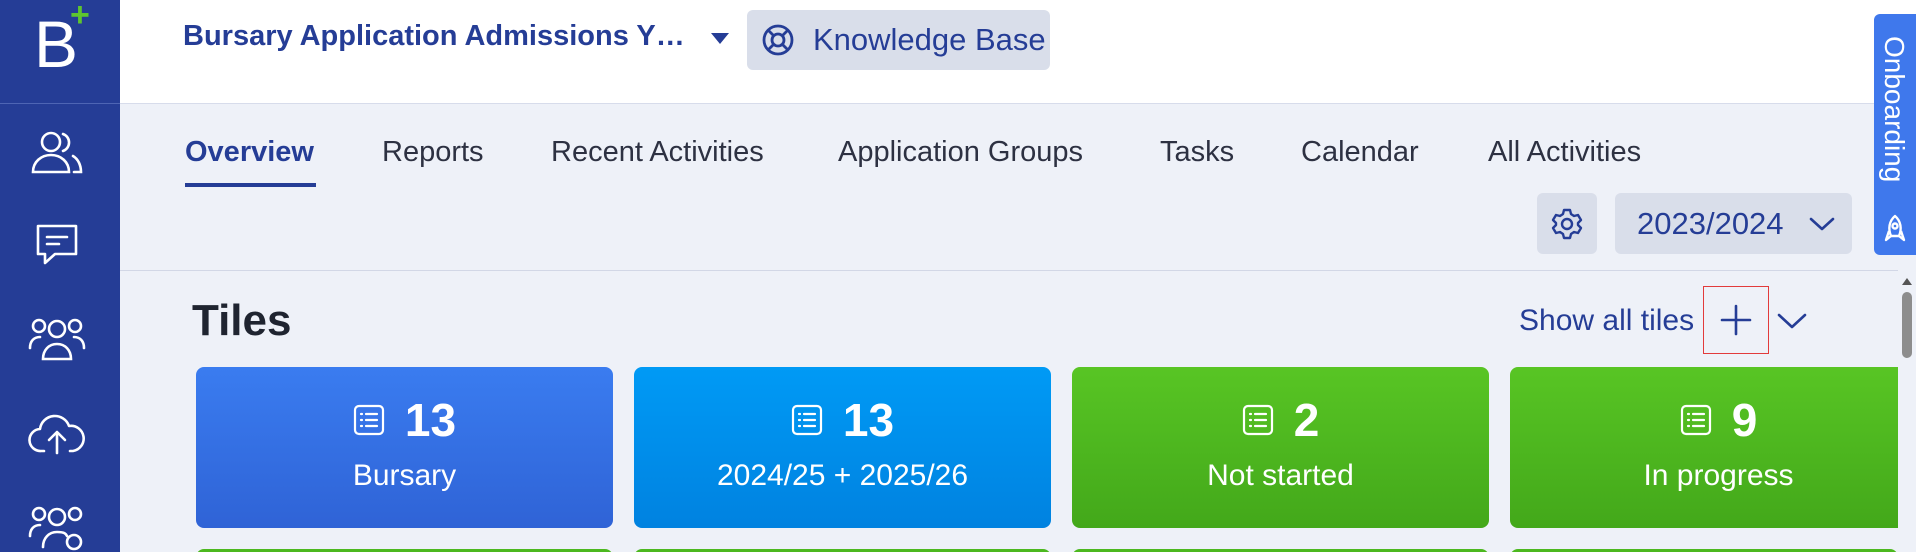 The image size is (1916, 552). I want to click on users-icon, so click(57, 152).